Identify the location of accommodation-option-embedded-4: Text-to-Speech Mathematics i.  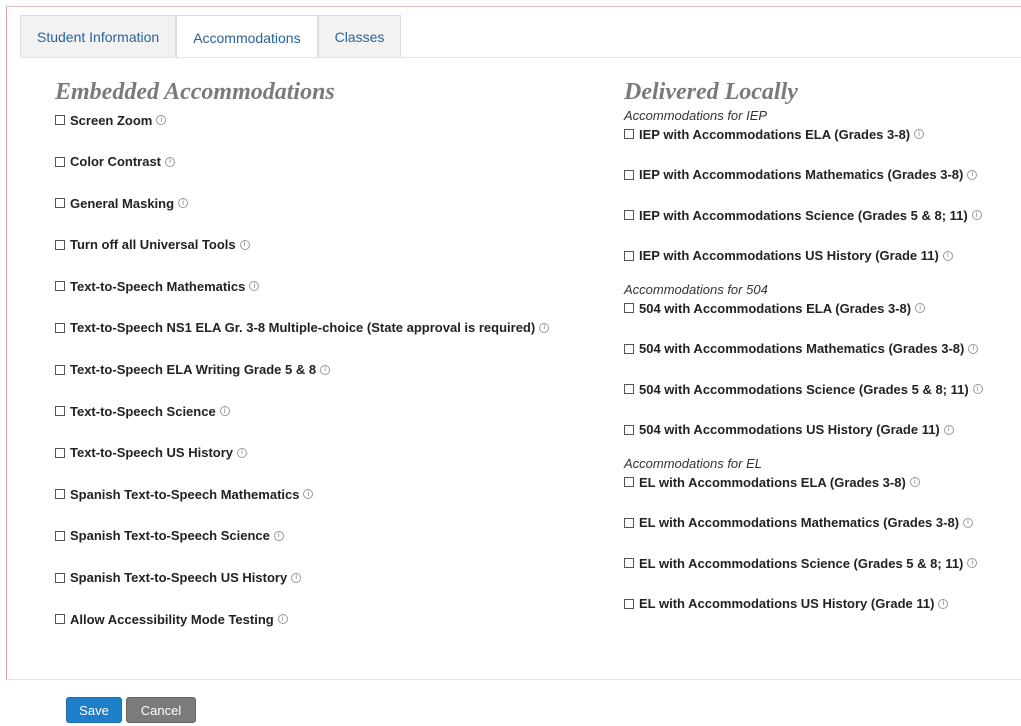
(302, 286).